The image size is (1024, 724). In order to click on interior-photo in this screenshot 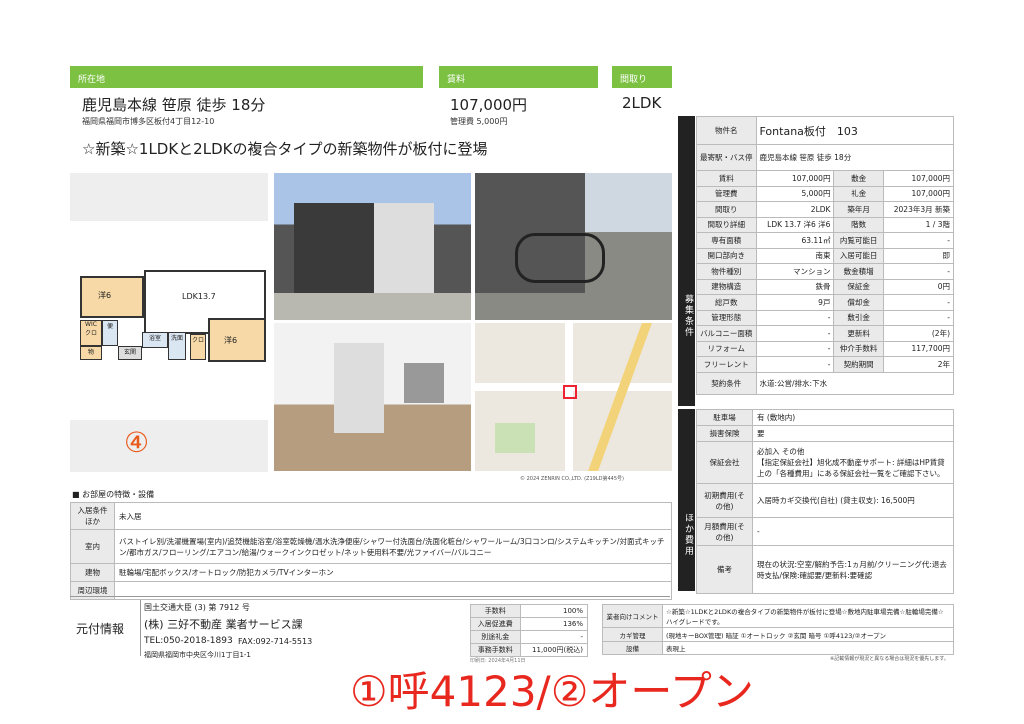, I will do `click(372, 397)`.